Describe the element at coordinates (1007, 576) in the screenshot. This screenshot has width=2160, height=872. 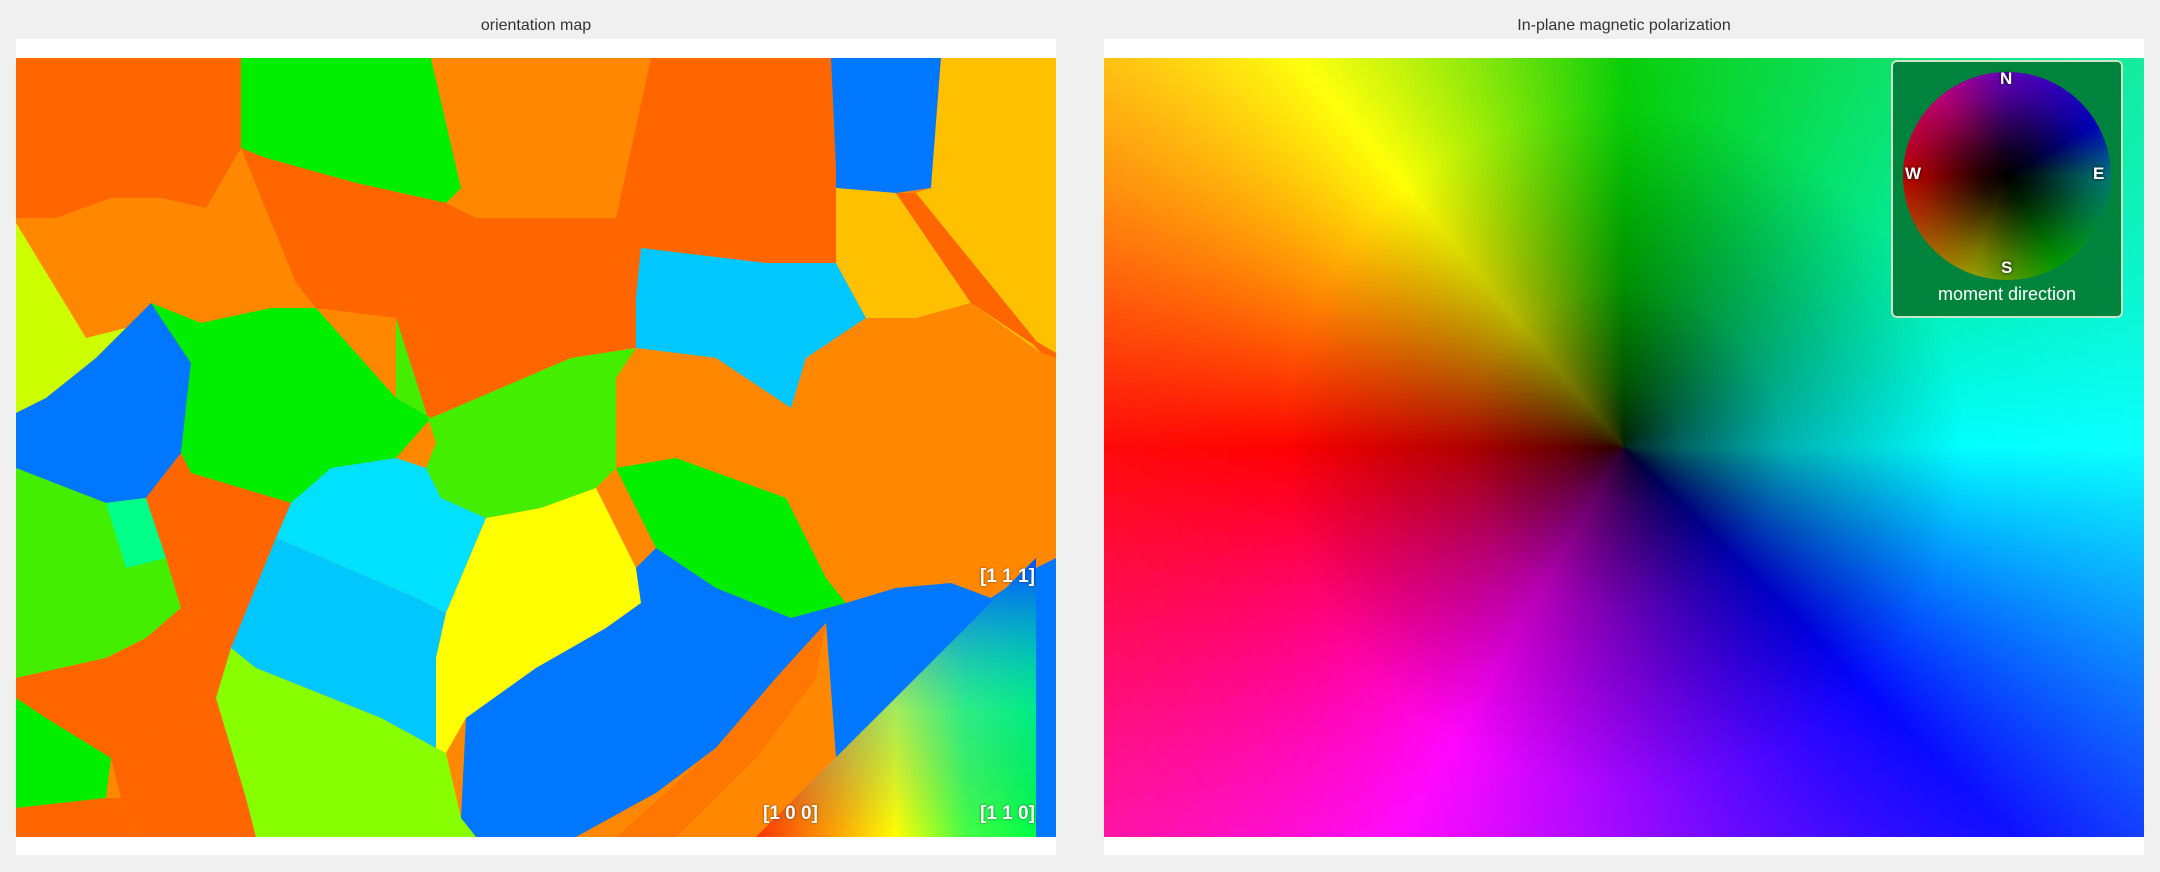
I see `ipf-label-111: [1 1 1]` at that location.